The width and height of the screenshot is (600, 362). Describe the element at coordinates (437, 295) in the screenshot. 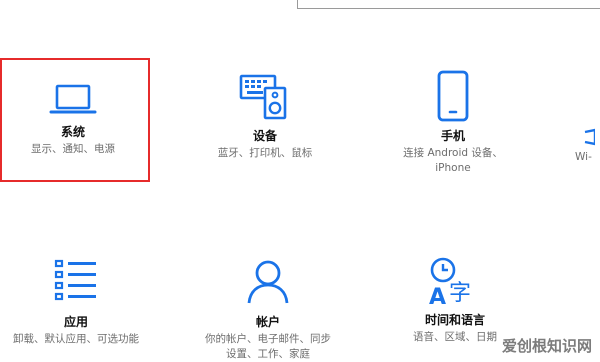

I see `svg-text: A` at that location.